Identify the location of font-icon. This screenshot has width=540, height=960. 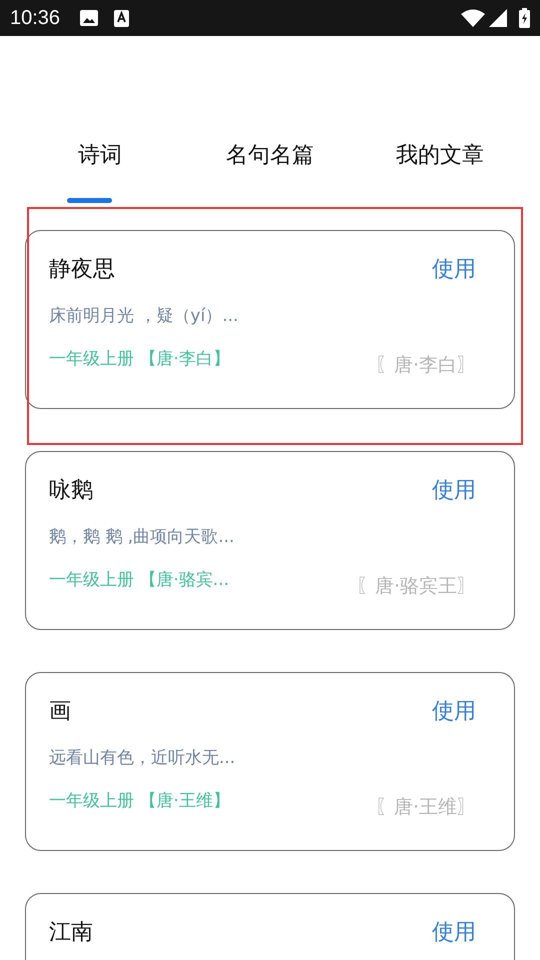
(122, 18).